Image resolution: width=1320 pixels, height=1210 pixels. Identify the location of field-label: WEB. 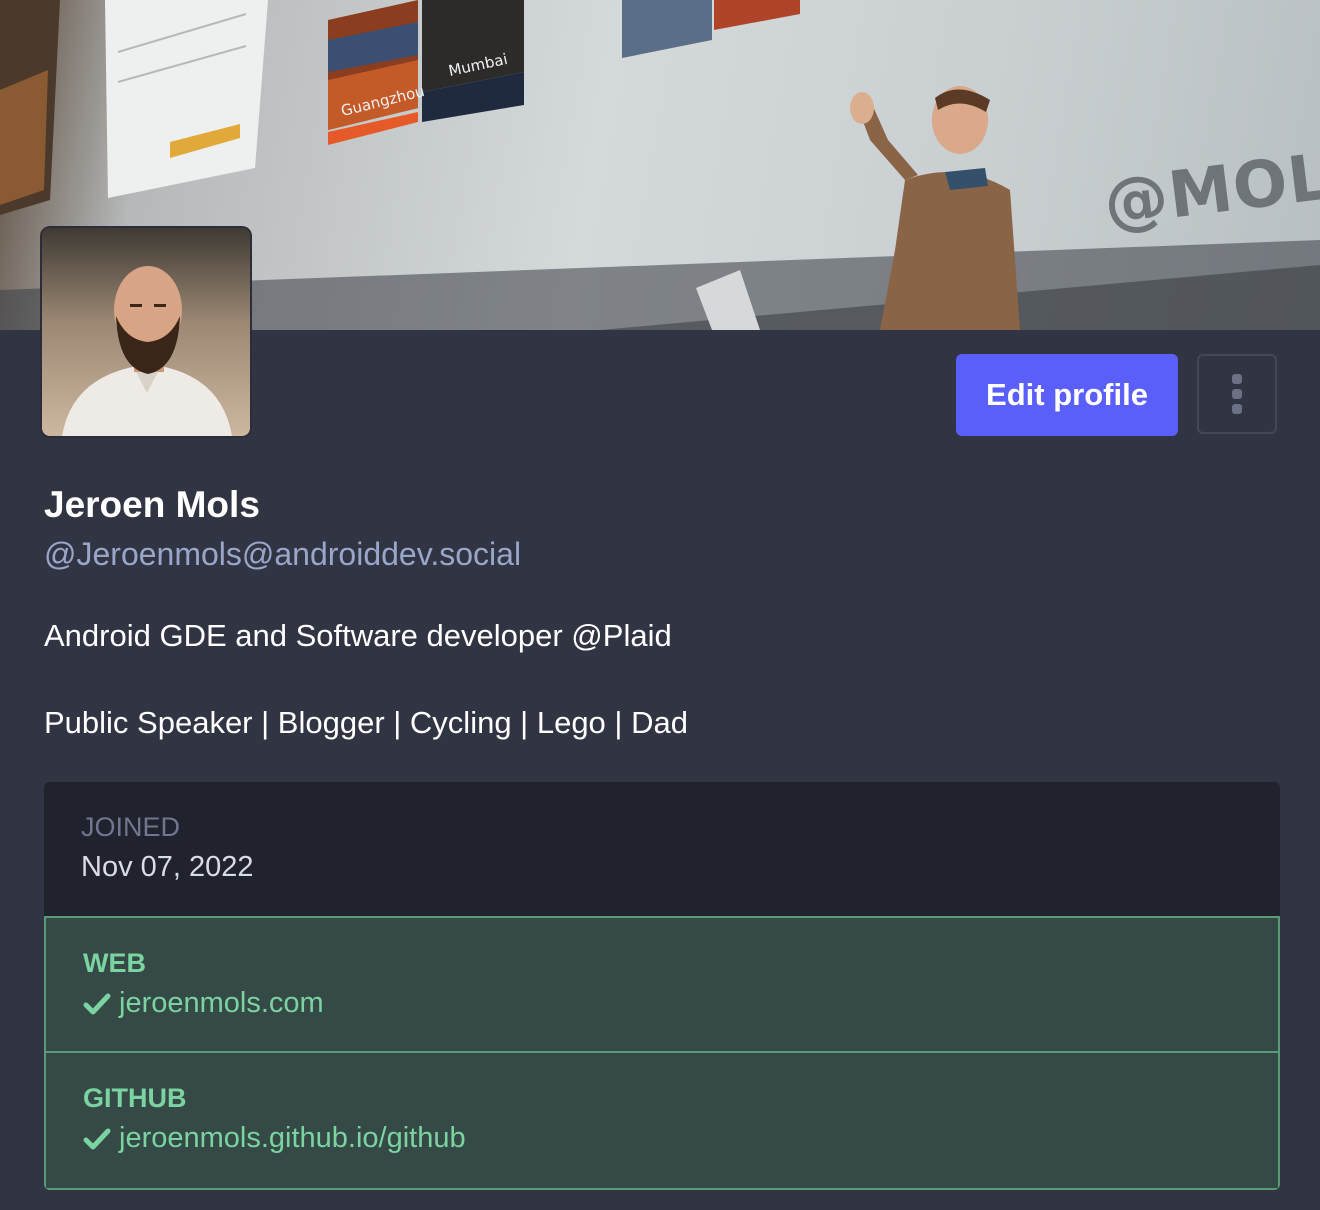
(114, 963).